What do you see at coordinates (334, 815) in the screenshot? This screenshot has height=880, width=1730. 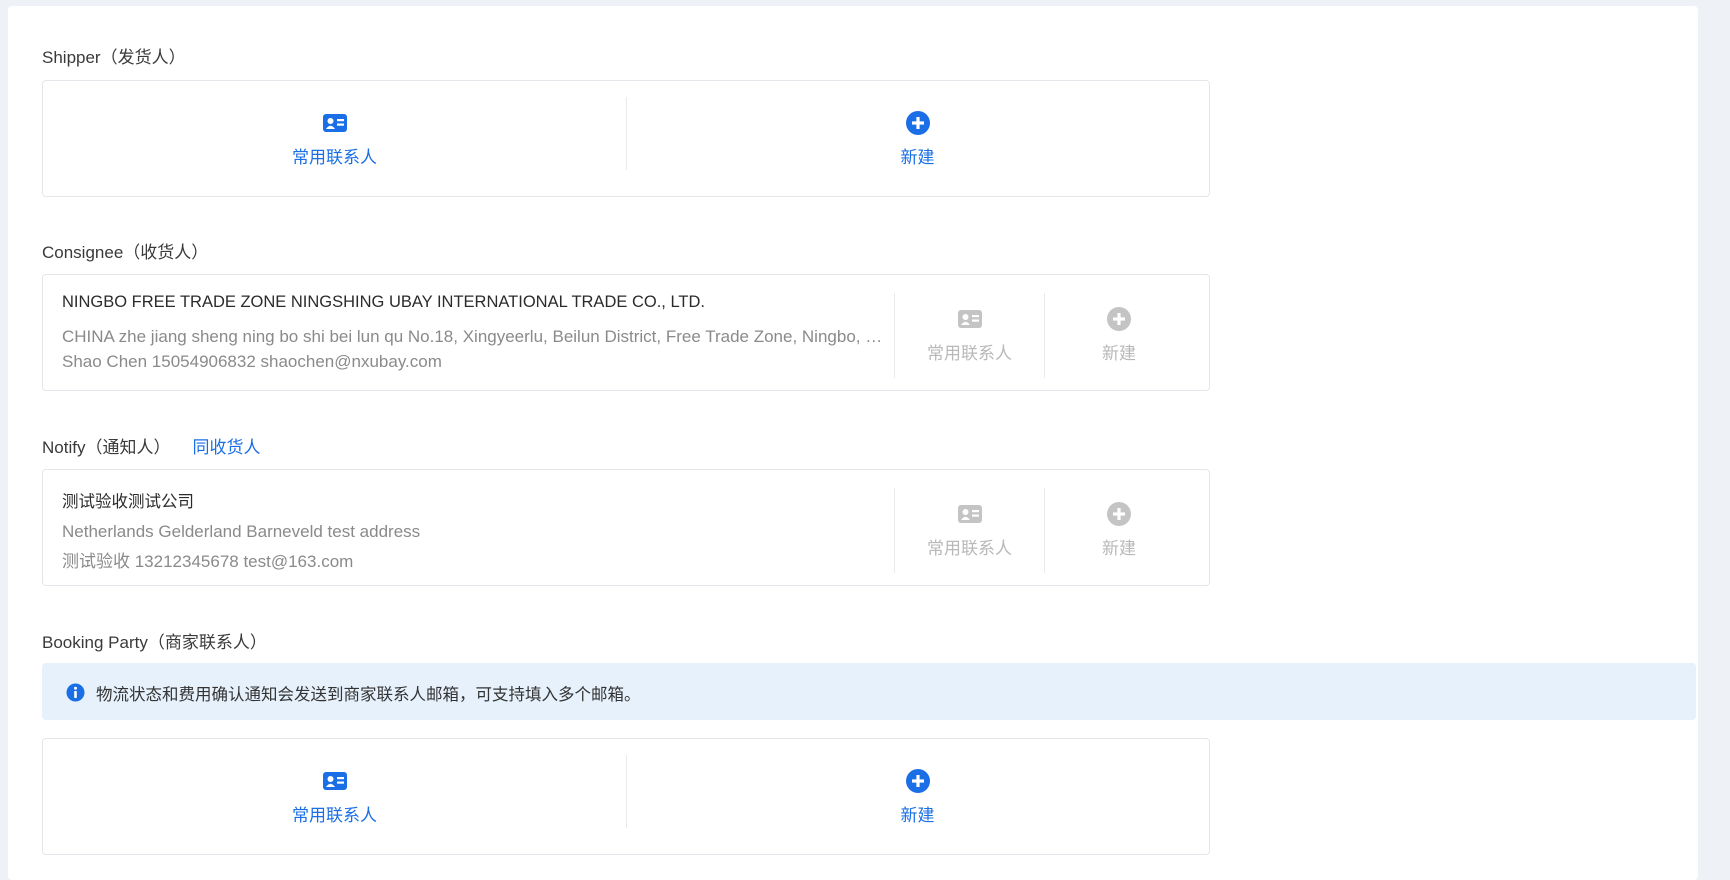 I see `booking-party-frequent-contacts-label: 常用联系人` at bounding box center [334, 815].